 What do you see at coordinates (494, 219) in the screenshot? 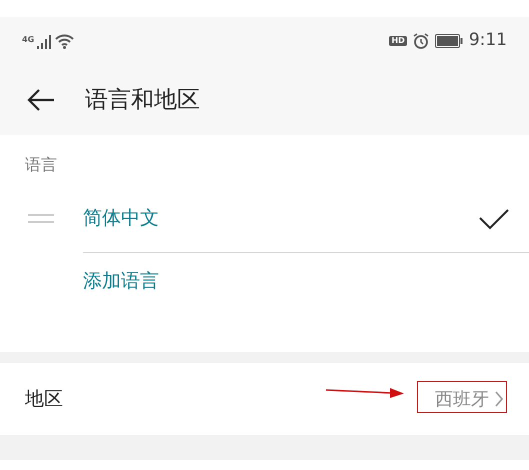
I see `checkmark-icon` at bounding box center [494, 219].